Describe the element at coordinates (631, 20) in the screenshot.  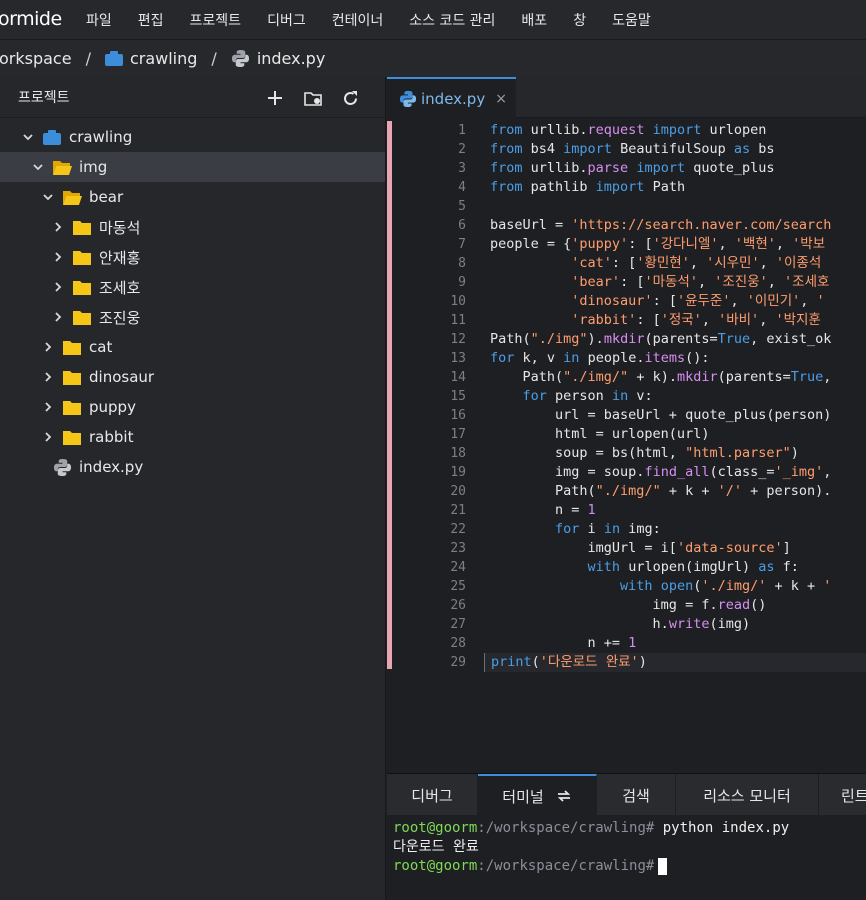
I see `menu-help: 도움말` at that location.